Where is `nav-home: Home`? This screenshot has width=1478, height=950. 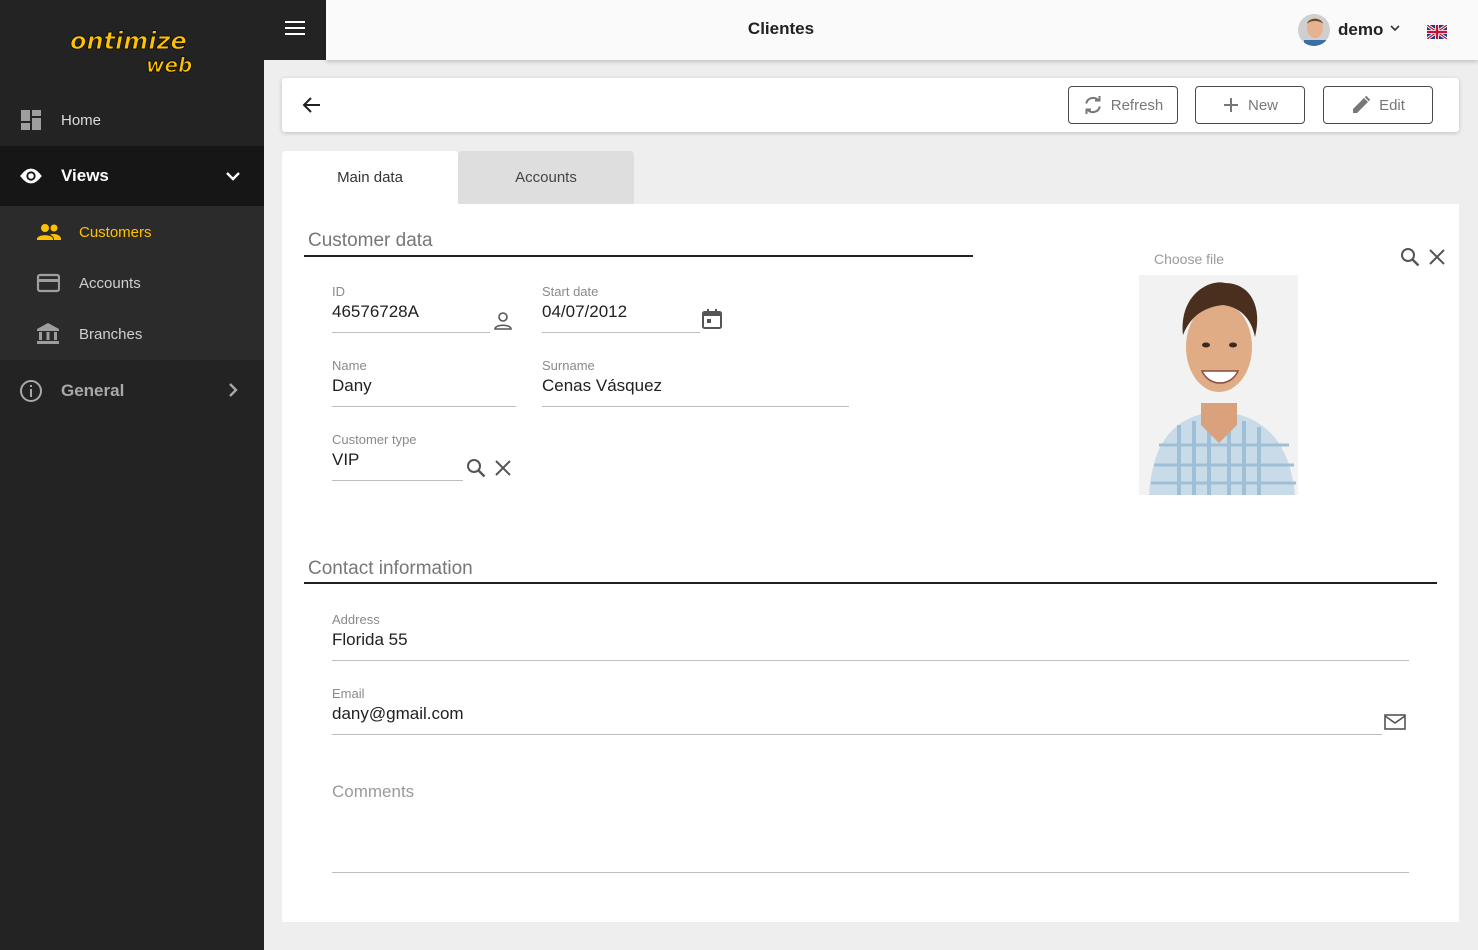 nav-home: Home is located at coordinates (132, 120).